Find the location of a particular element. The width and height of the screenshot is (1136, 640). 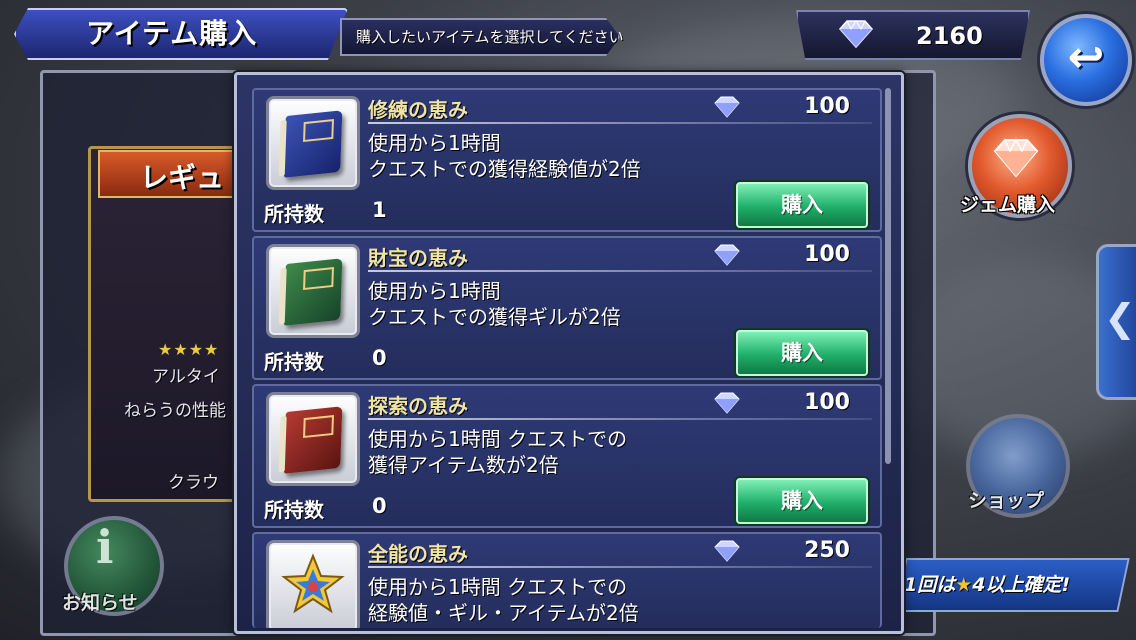

background-card-line: アルタイ is located at coordinates (186, 377).